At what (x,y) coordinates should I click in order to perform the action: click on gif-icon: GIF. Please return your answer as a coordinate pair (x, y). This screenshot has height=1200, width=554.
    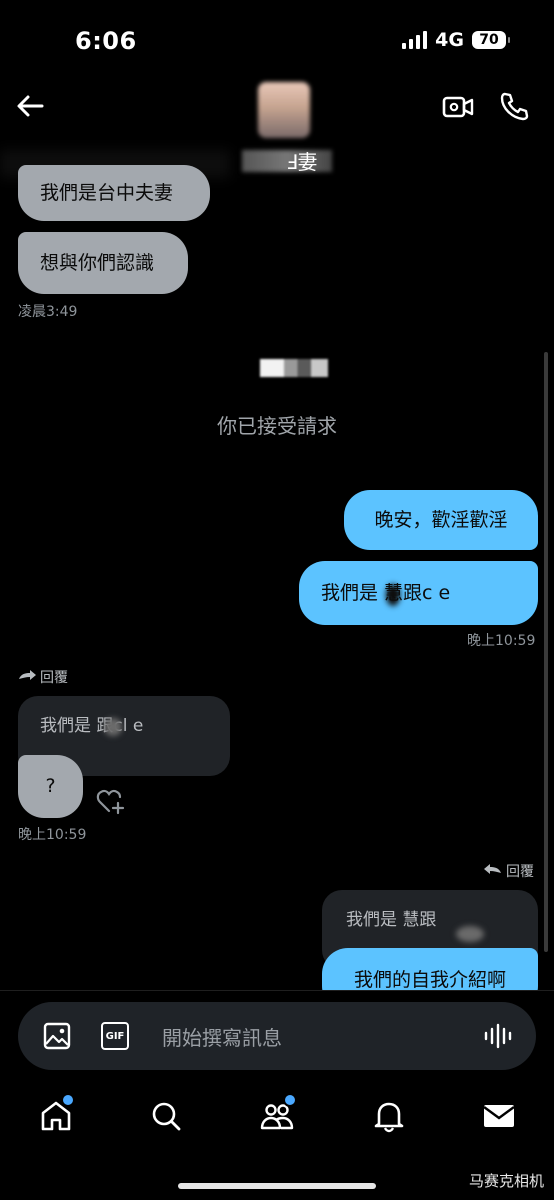
    Looking at the image, I should click on (115, 1036).